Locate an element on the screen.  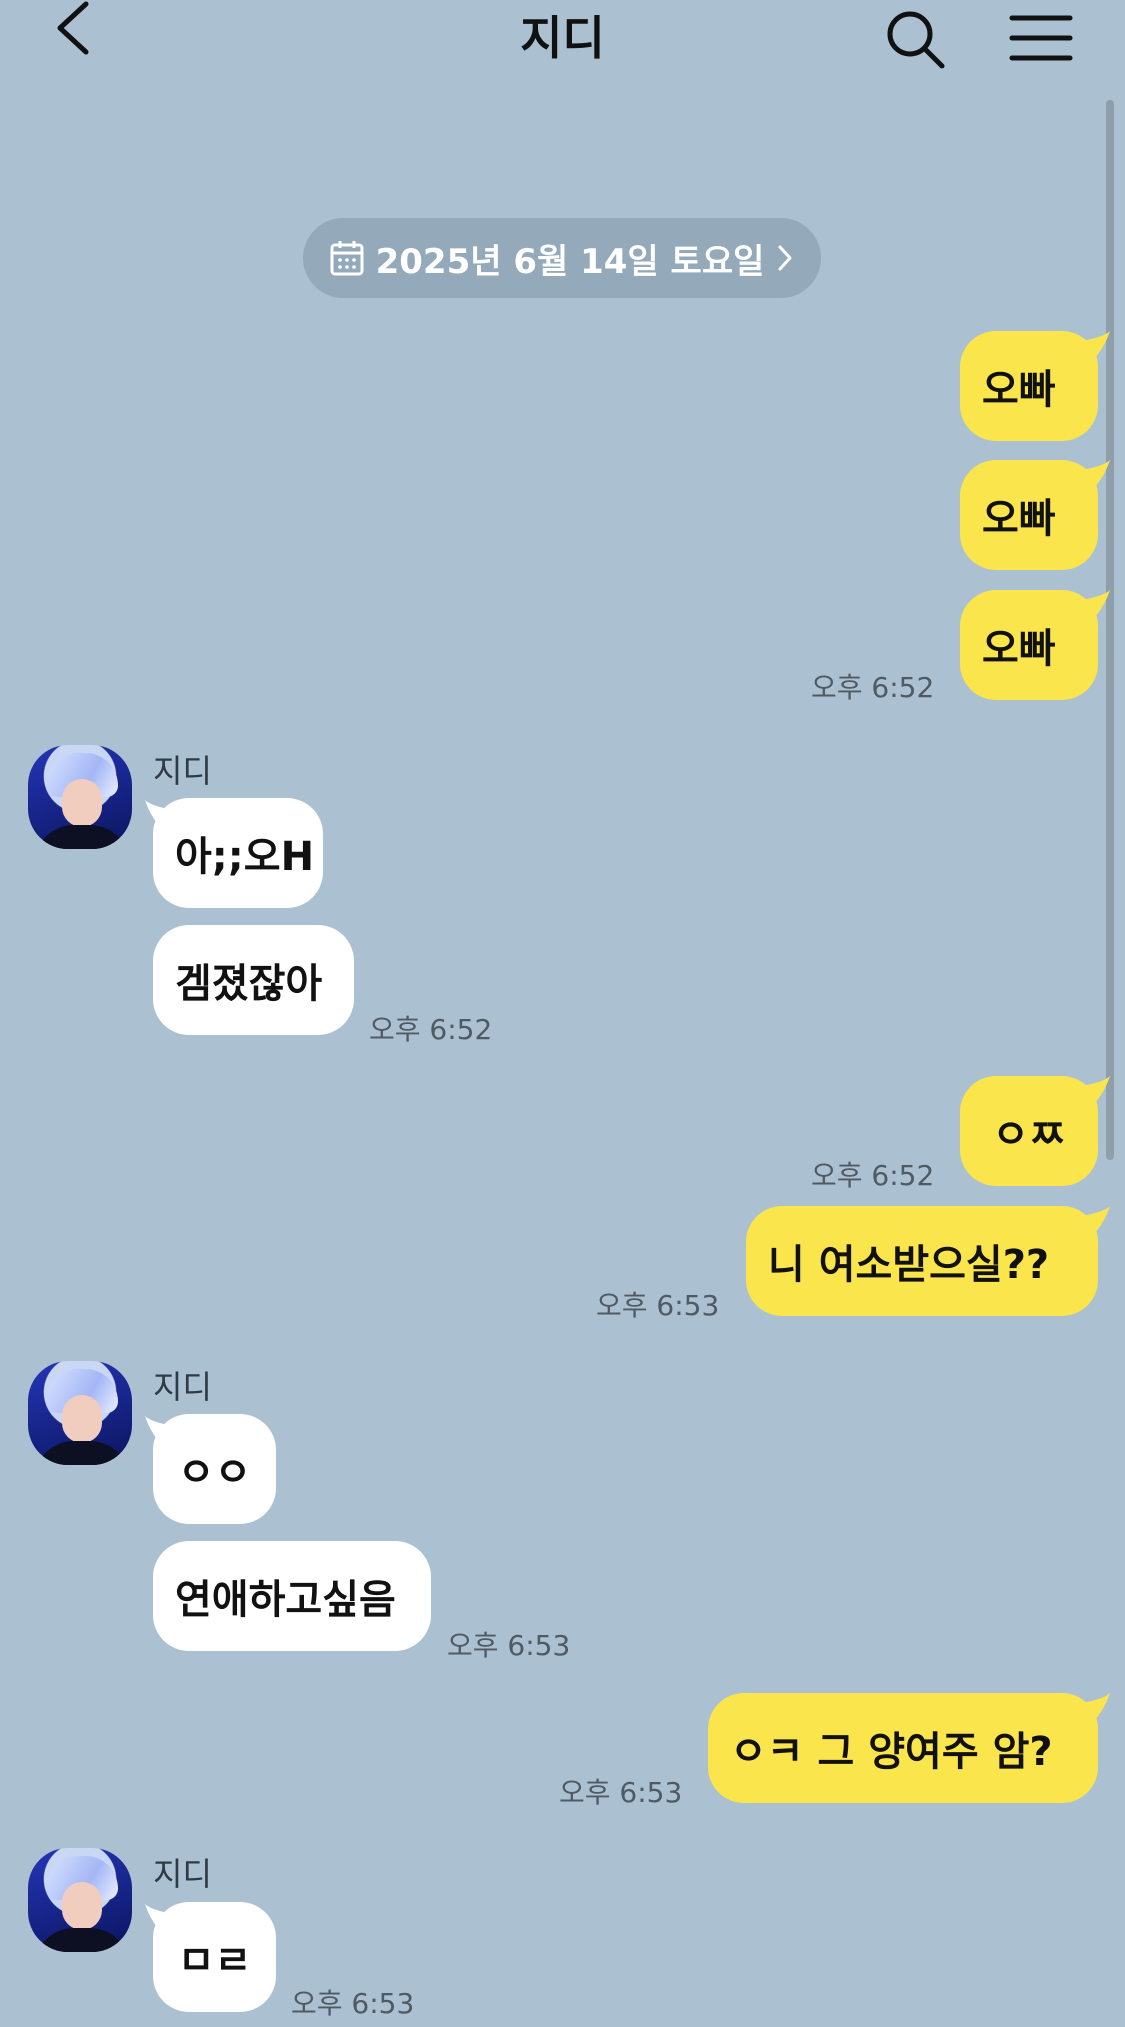
menu-button is located at coordinates (1041, 38).